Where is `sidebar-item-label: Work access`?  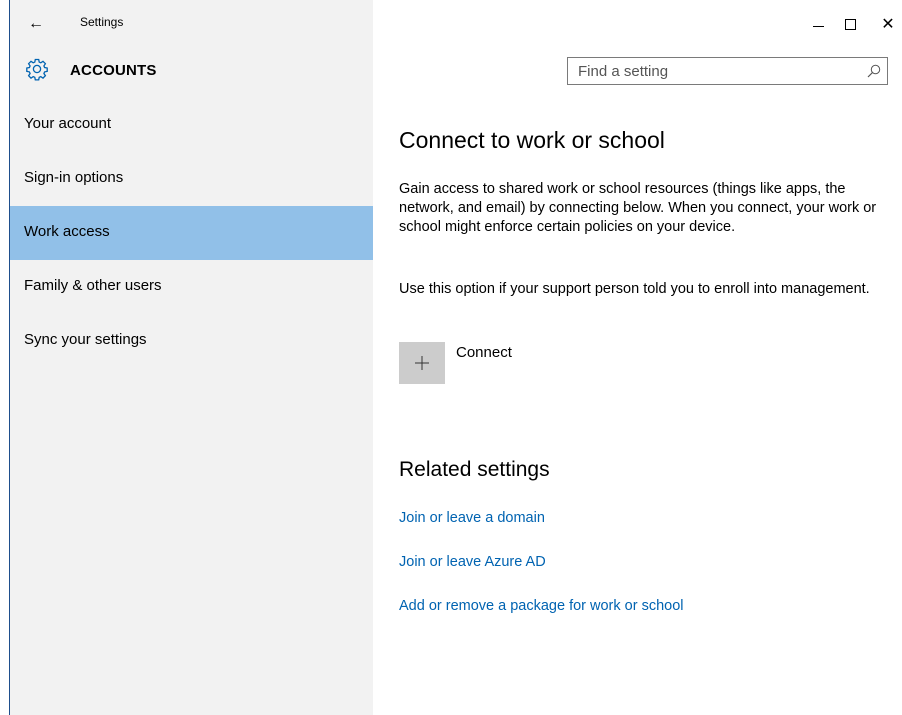
sidebar-item-label: Work access is located at coordinates (67, 231).